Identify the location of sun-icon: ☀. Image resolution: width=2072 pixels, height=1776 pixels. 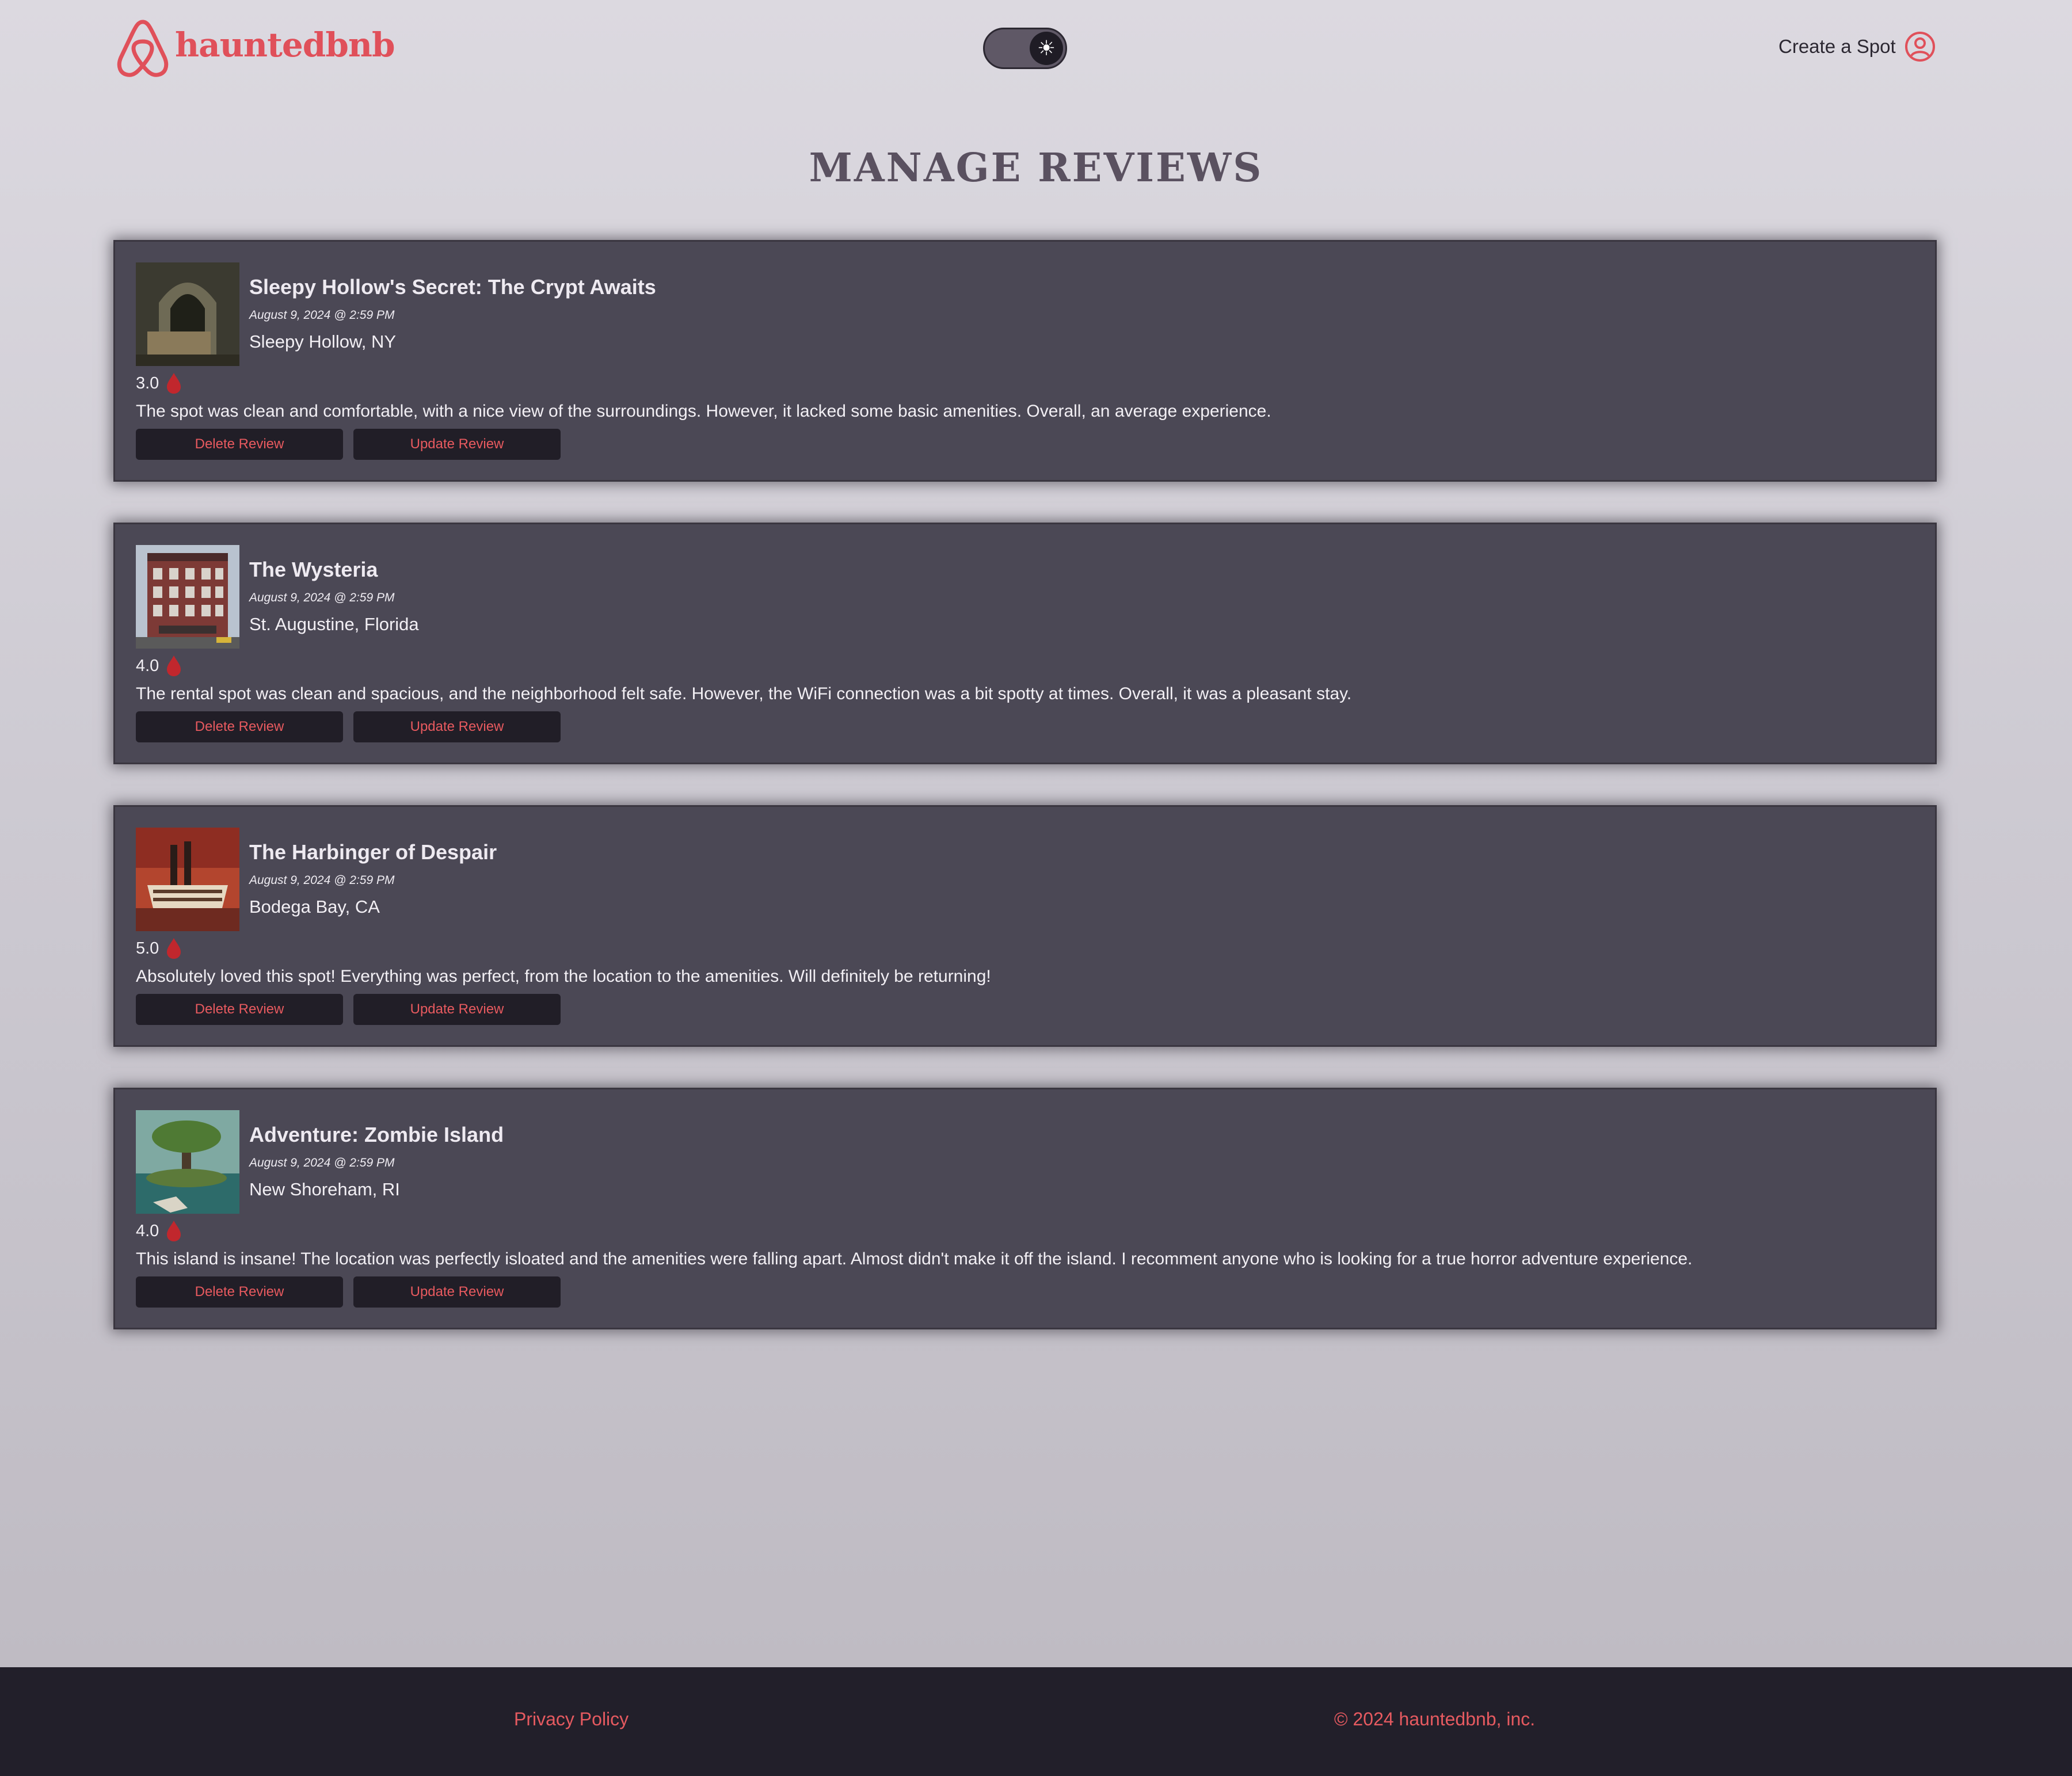
(1047, 48).